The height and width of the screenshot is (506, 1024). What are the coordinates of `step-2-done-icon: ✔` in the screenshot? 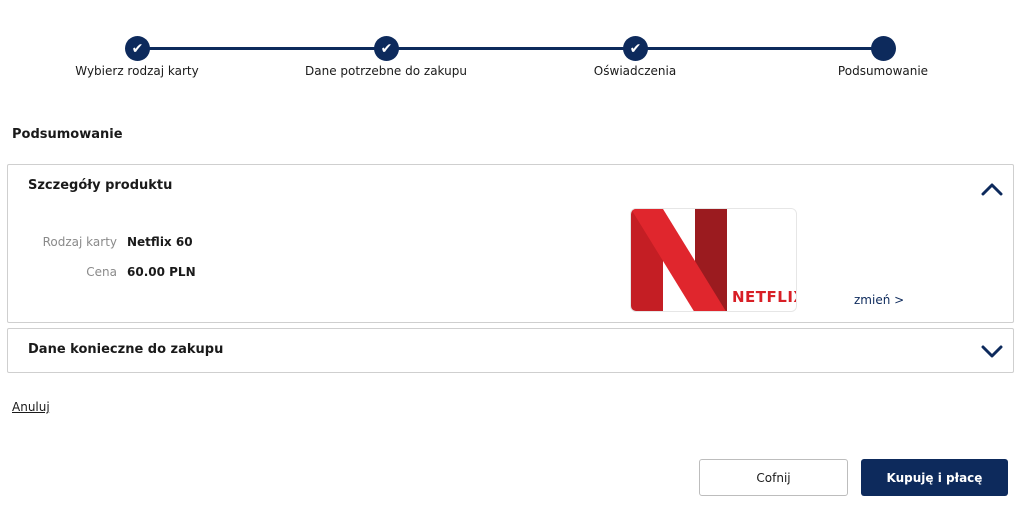 It's located at (386, 48).